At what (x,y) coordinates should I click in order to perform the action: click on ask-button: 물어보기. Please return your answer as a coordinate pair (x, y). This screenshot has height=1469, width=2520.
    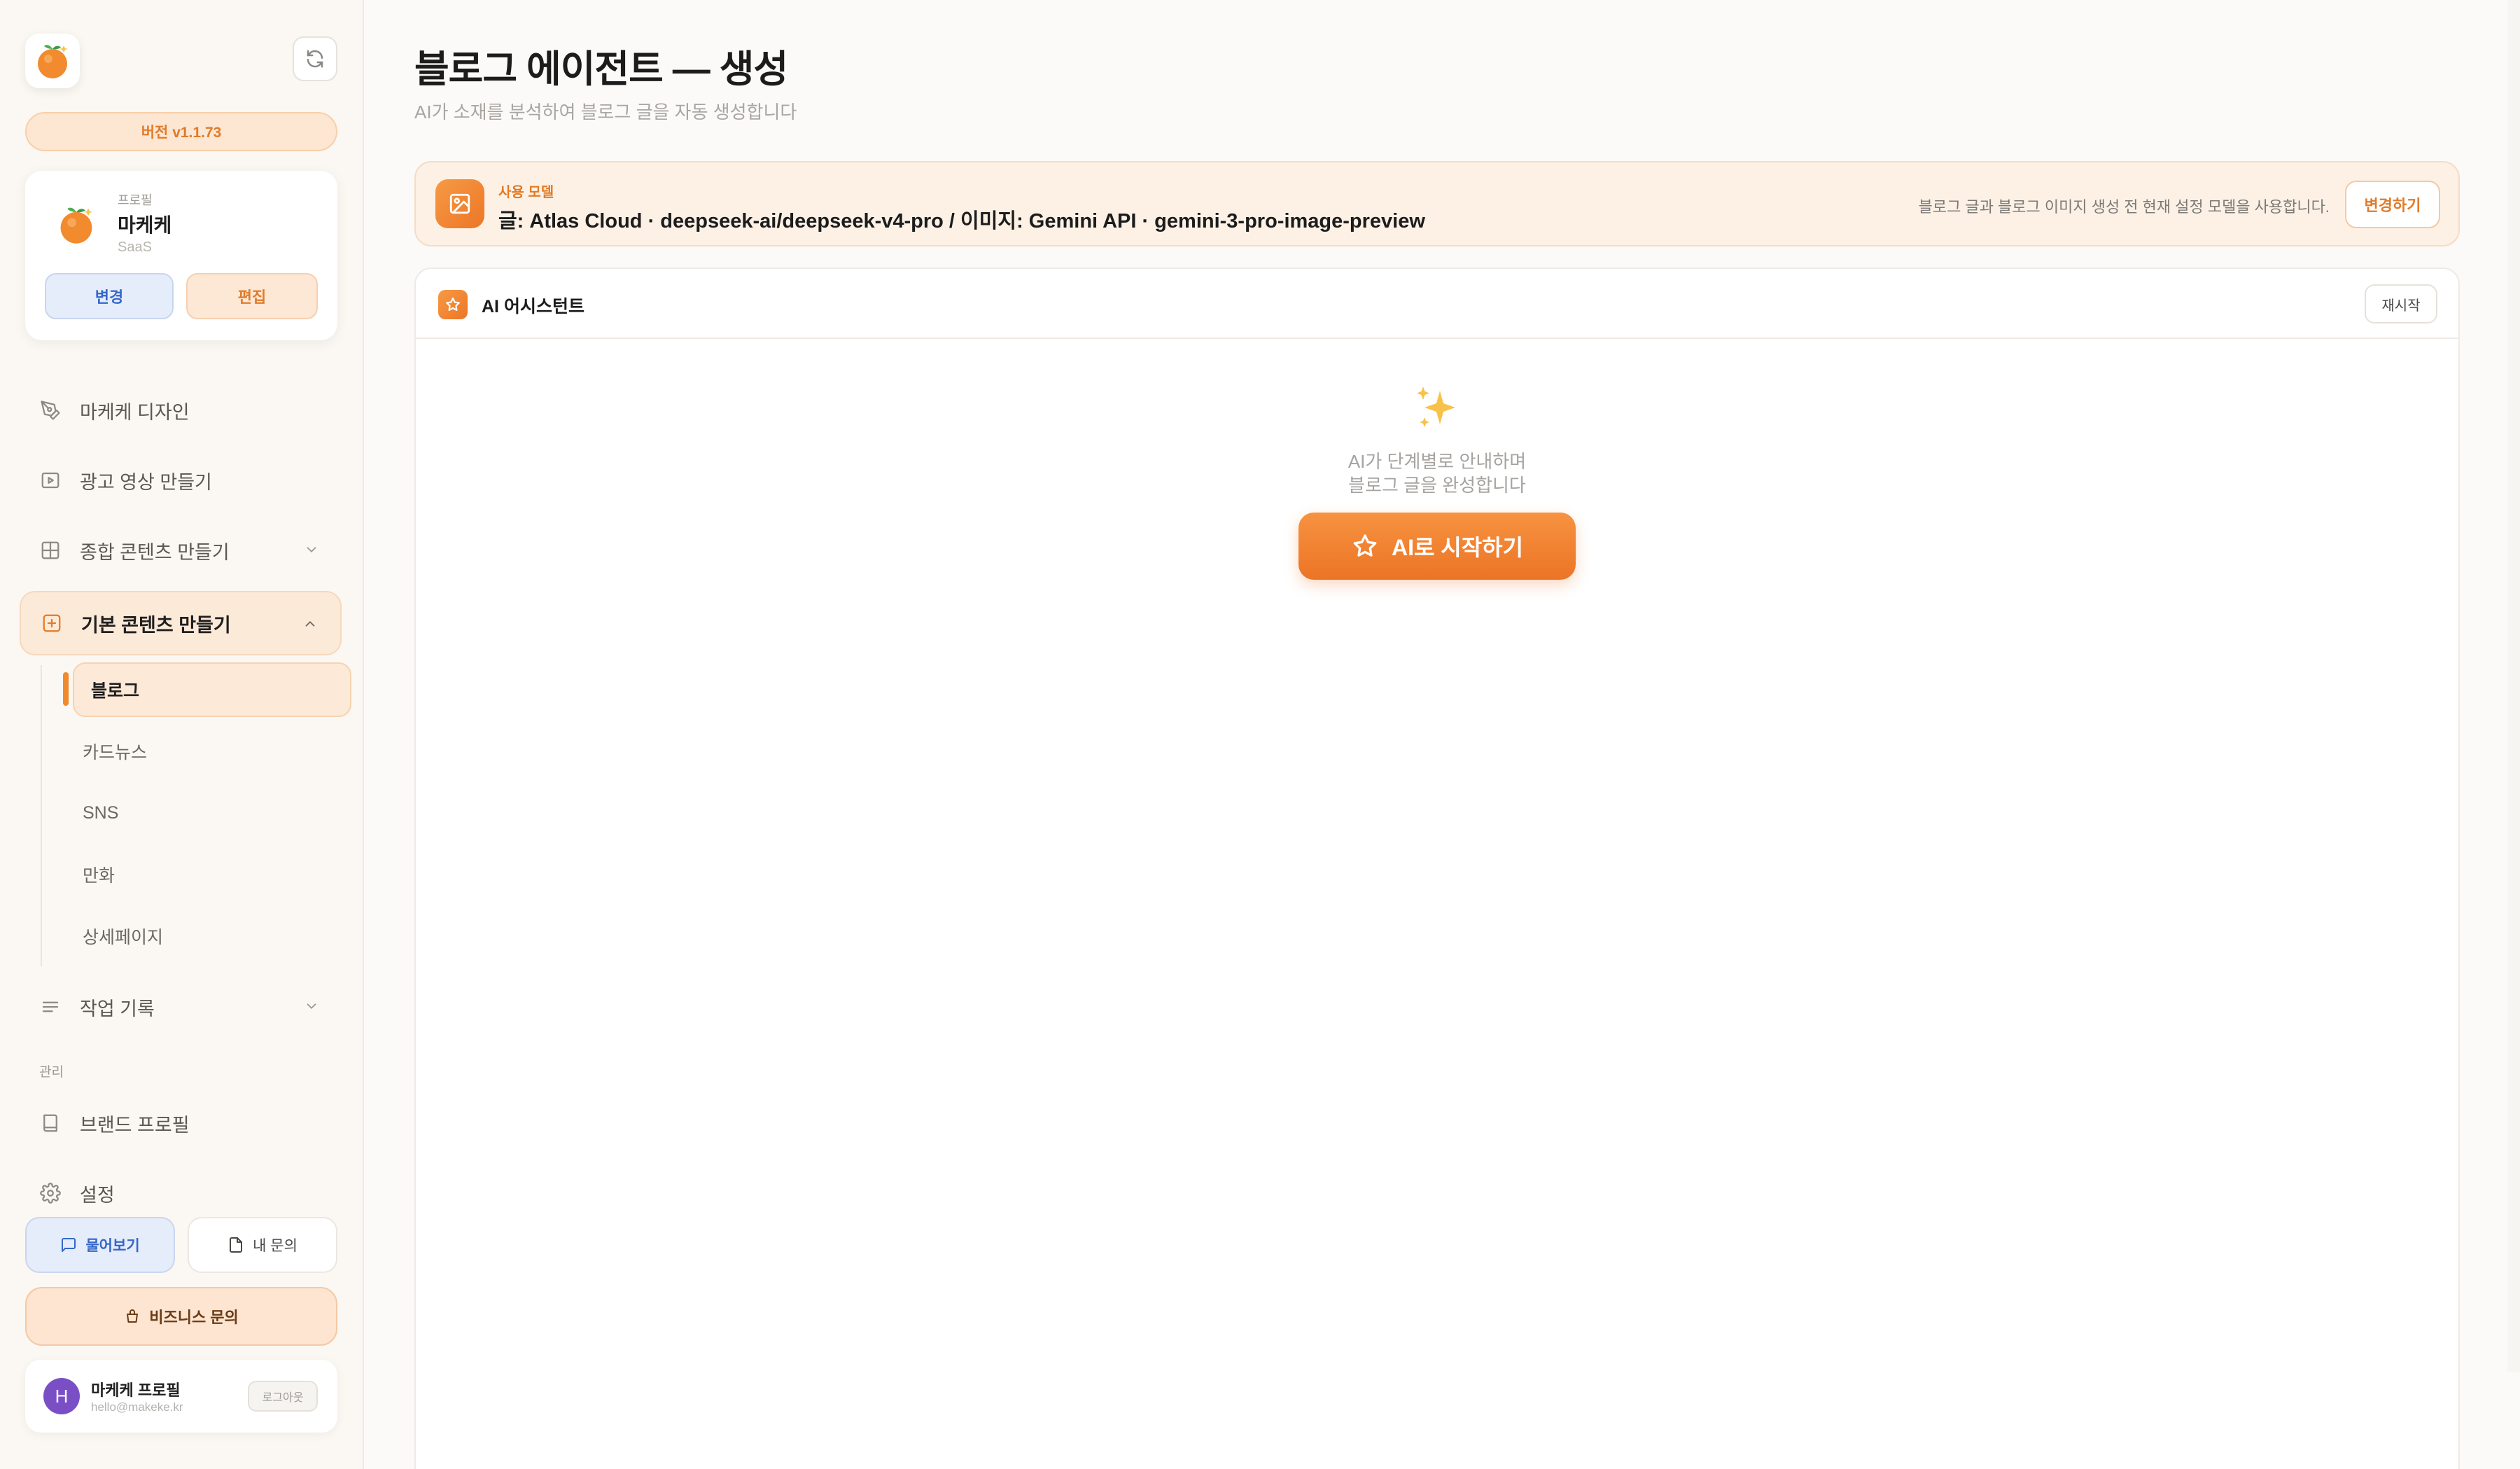
    Looking at the image, I should click on (100, 1245).